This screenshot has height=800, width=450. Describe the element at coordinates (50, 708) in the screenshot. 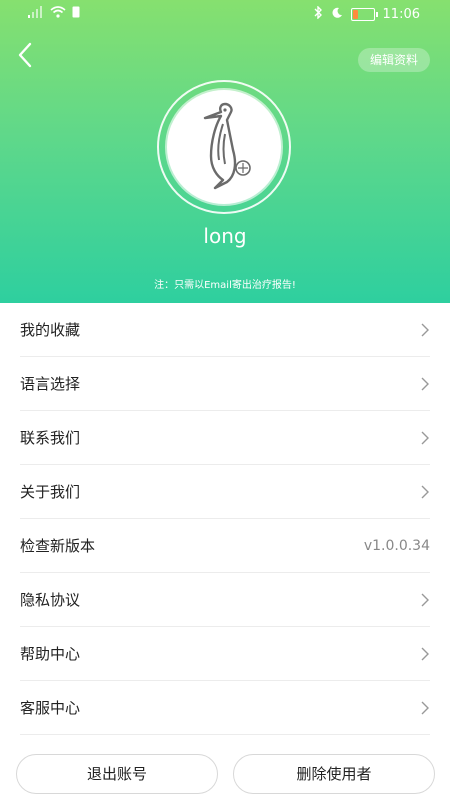

I see `menu-item-label: 客服中心` at that location.